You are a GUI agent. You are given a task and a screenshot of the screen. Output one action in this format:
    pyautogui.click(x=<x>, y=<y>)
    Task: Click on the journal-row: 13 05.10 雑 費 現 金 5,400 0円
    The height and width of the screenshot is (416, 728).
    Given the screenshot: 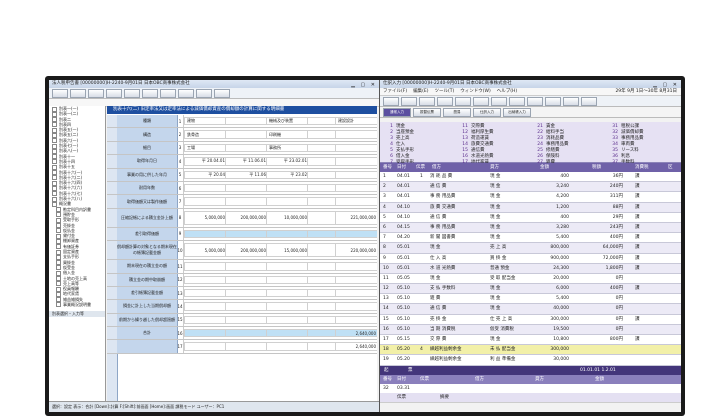 What is the action you would take?
    pyautogui.click(x=530, y=299)
    